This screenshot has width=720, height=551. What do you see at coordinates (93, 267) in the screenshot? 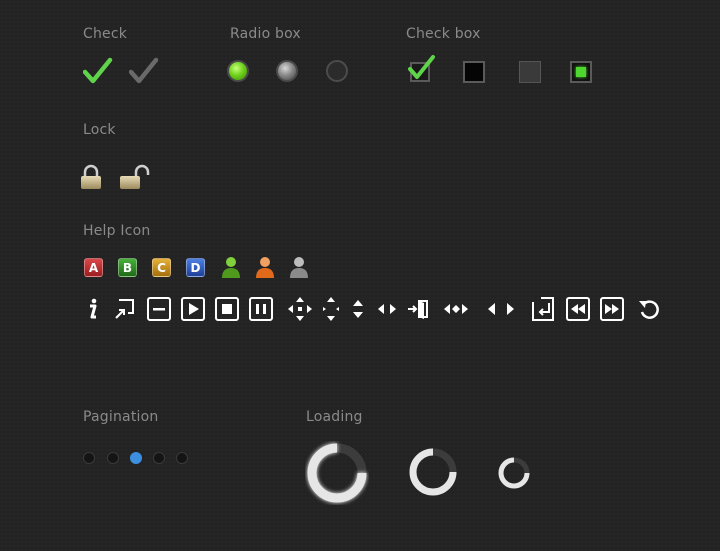
I see `help-letter-a: A` at bounding box center [93, 267].